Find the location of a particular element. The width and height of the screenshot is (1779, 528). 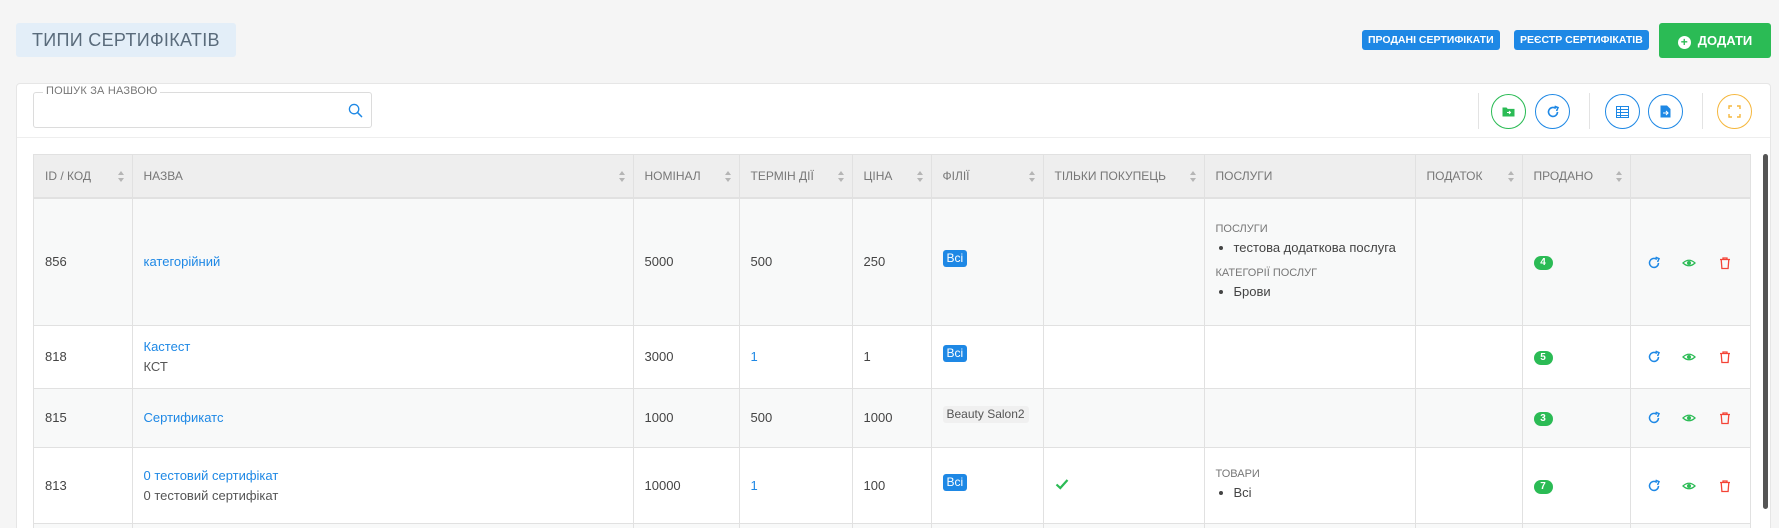

column-header-label: ID / КОД is located at coordinates (68, 176).